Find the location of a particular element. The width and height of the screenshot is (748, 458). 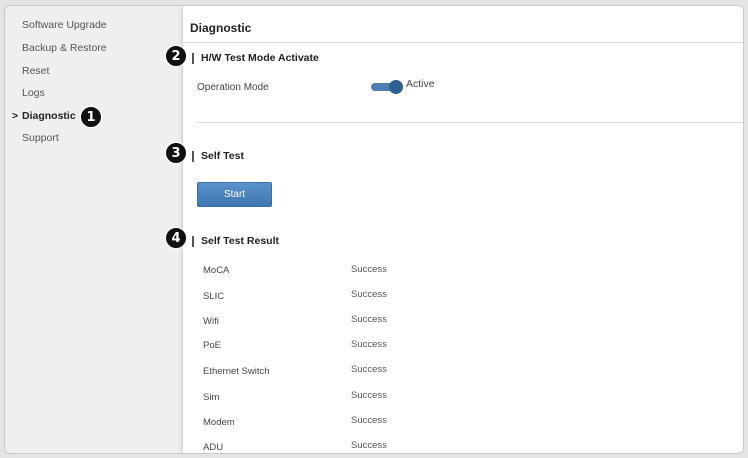

result-name: MoCA is located at coordinates (216, 270).